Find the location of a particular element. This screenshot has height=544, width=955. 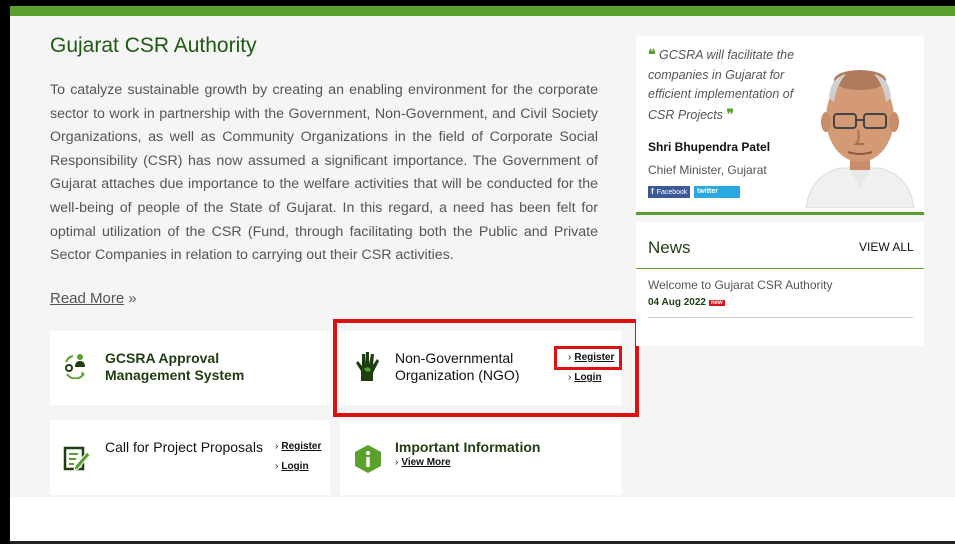

people-cycle-icon is located at coordinates (75, 366).